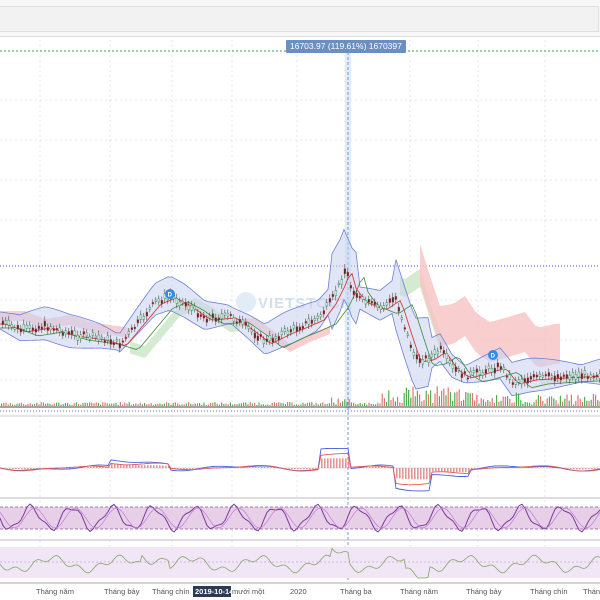 The width and height of the screenshot is (600, 600). What do you see at coordinates (419, 591) in the screenshot?
I see `time-axis-label: Tháng năm` at bounding box center [419, 591].